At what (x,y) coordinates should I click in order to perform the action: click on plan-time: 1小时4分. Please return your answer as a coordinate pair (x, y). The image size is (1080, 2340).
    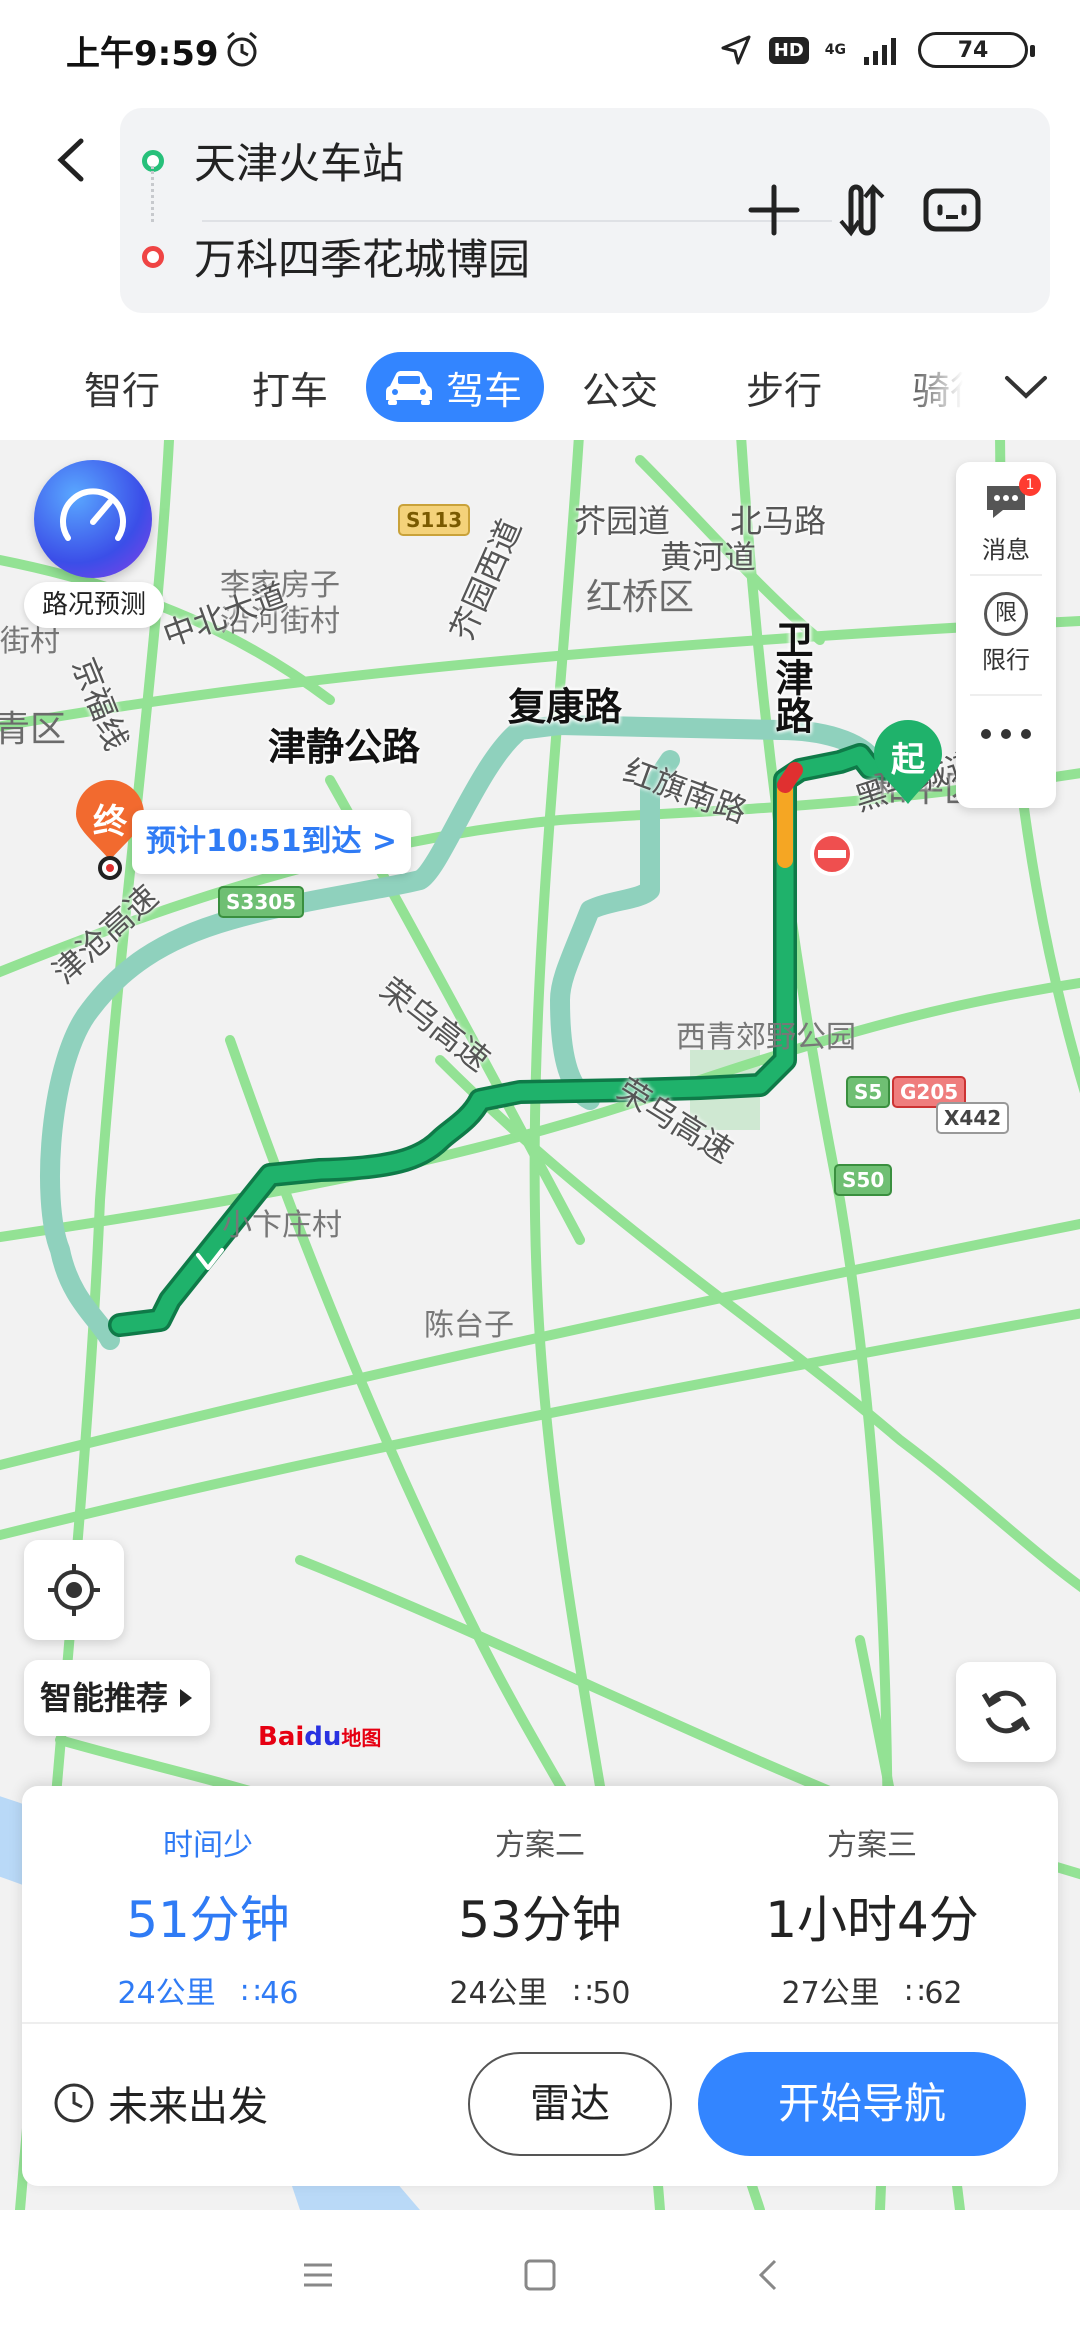
    Looking at the image, I should click on (872, 1920).